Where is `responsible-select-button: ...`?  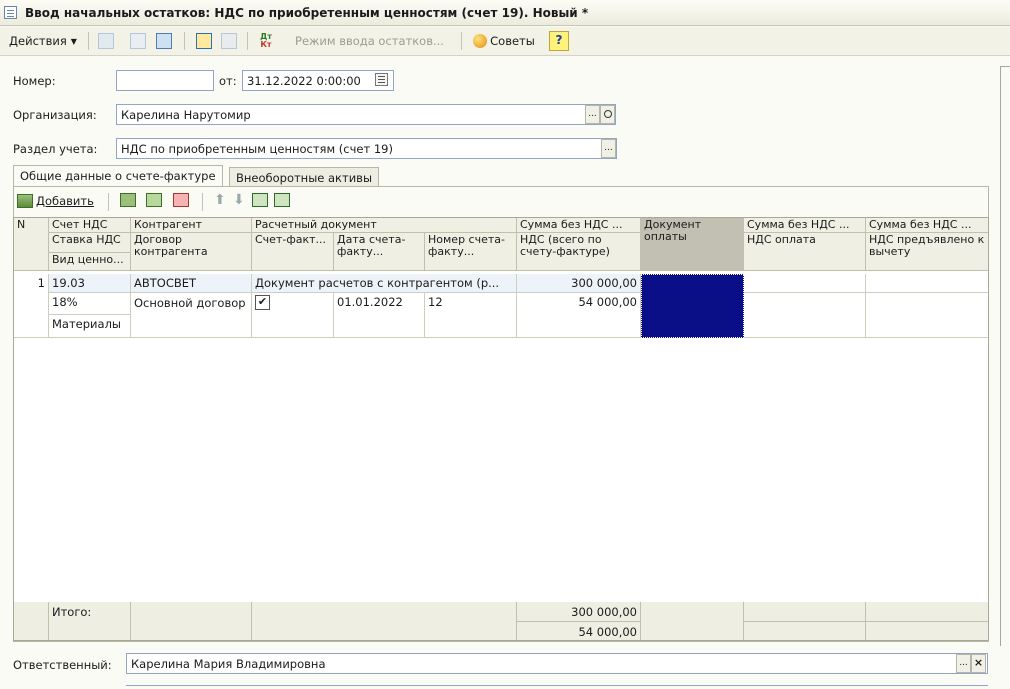
responsible-select-button: ... is located at coordinates (963, 663).